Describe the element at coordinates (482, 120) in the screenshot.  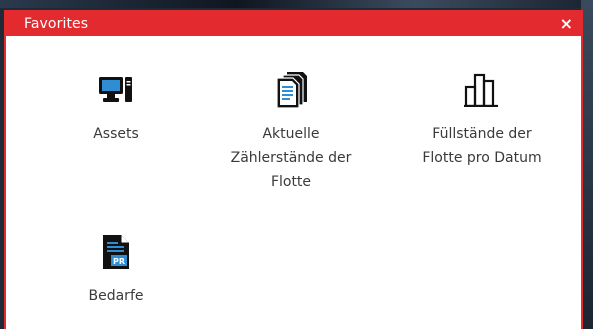
I see `favorite-fuellstaende: Füllstände der Flotte pro Datum` at that location.